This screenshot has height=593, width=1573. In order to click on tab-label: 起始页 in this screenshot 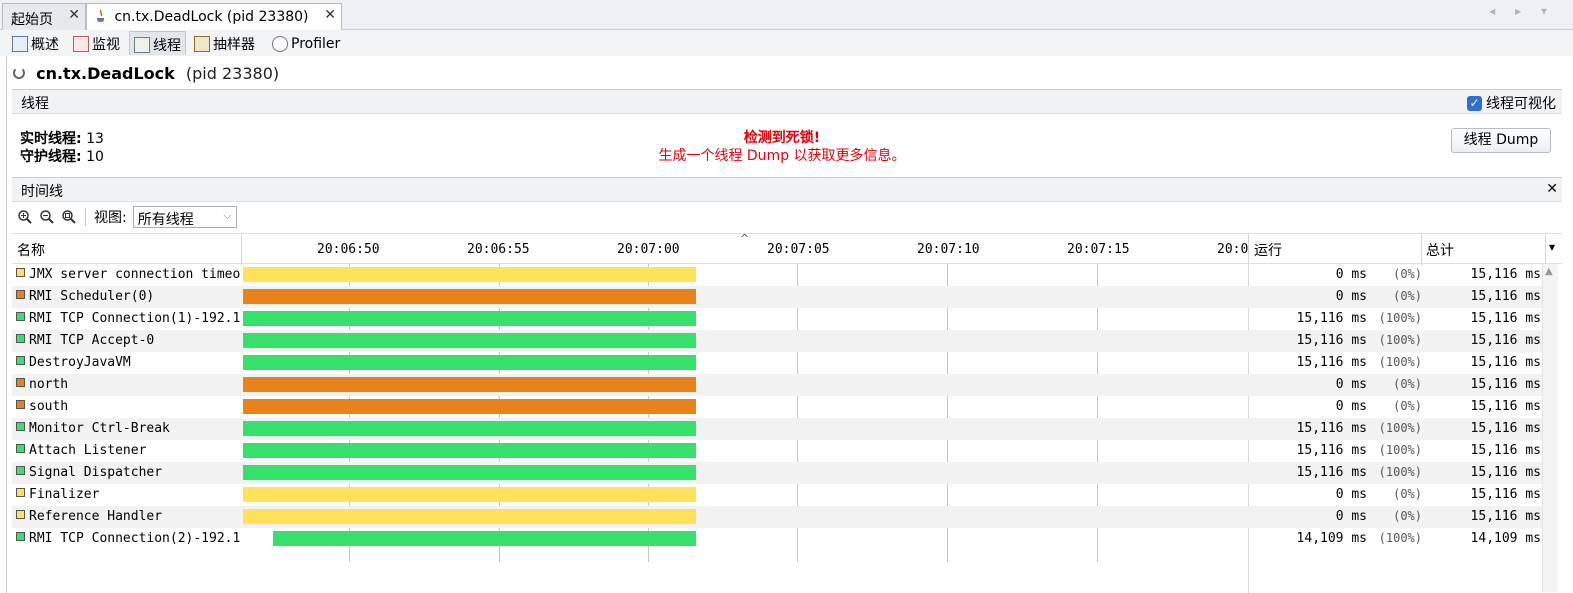, I will do `click(32, 20)`.